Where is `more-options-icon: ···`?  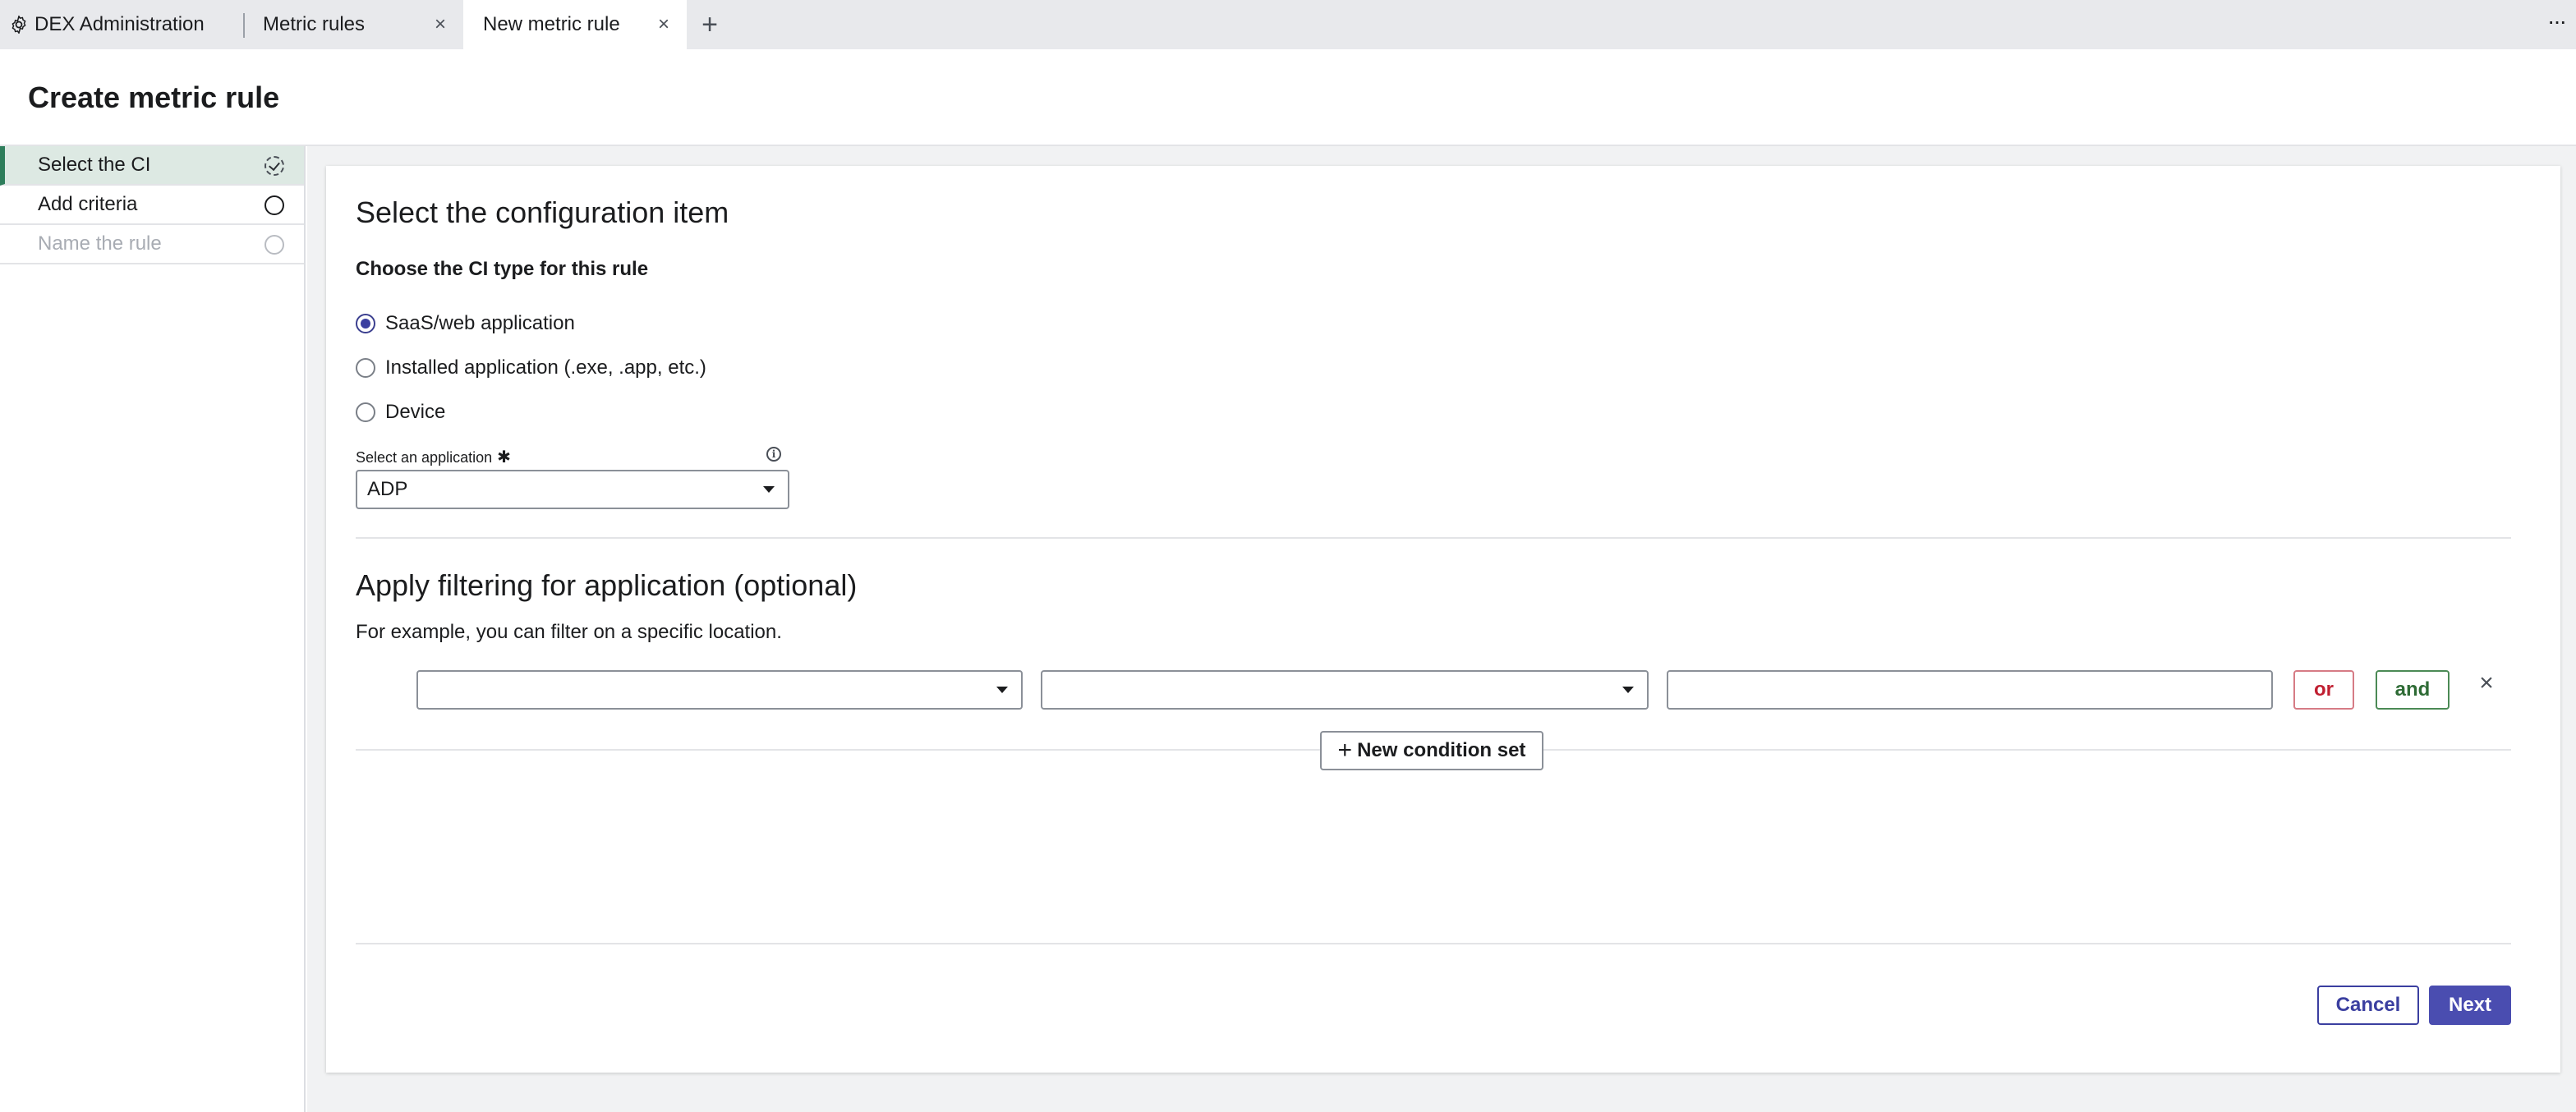
more-options-icon: ··· is located at coordinates (2556, 23).